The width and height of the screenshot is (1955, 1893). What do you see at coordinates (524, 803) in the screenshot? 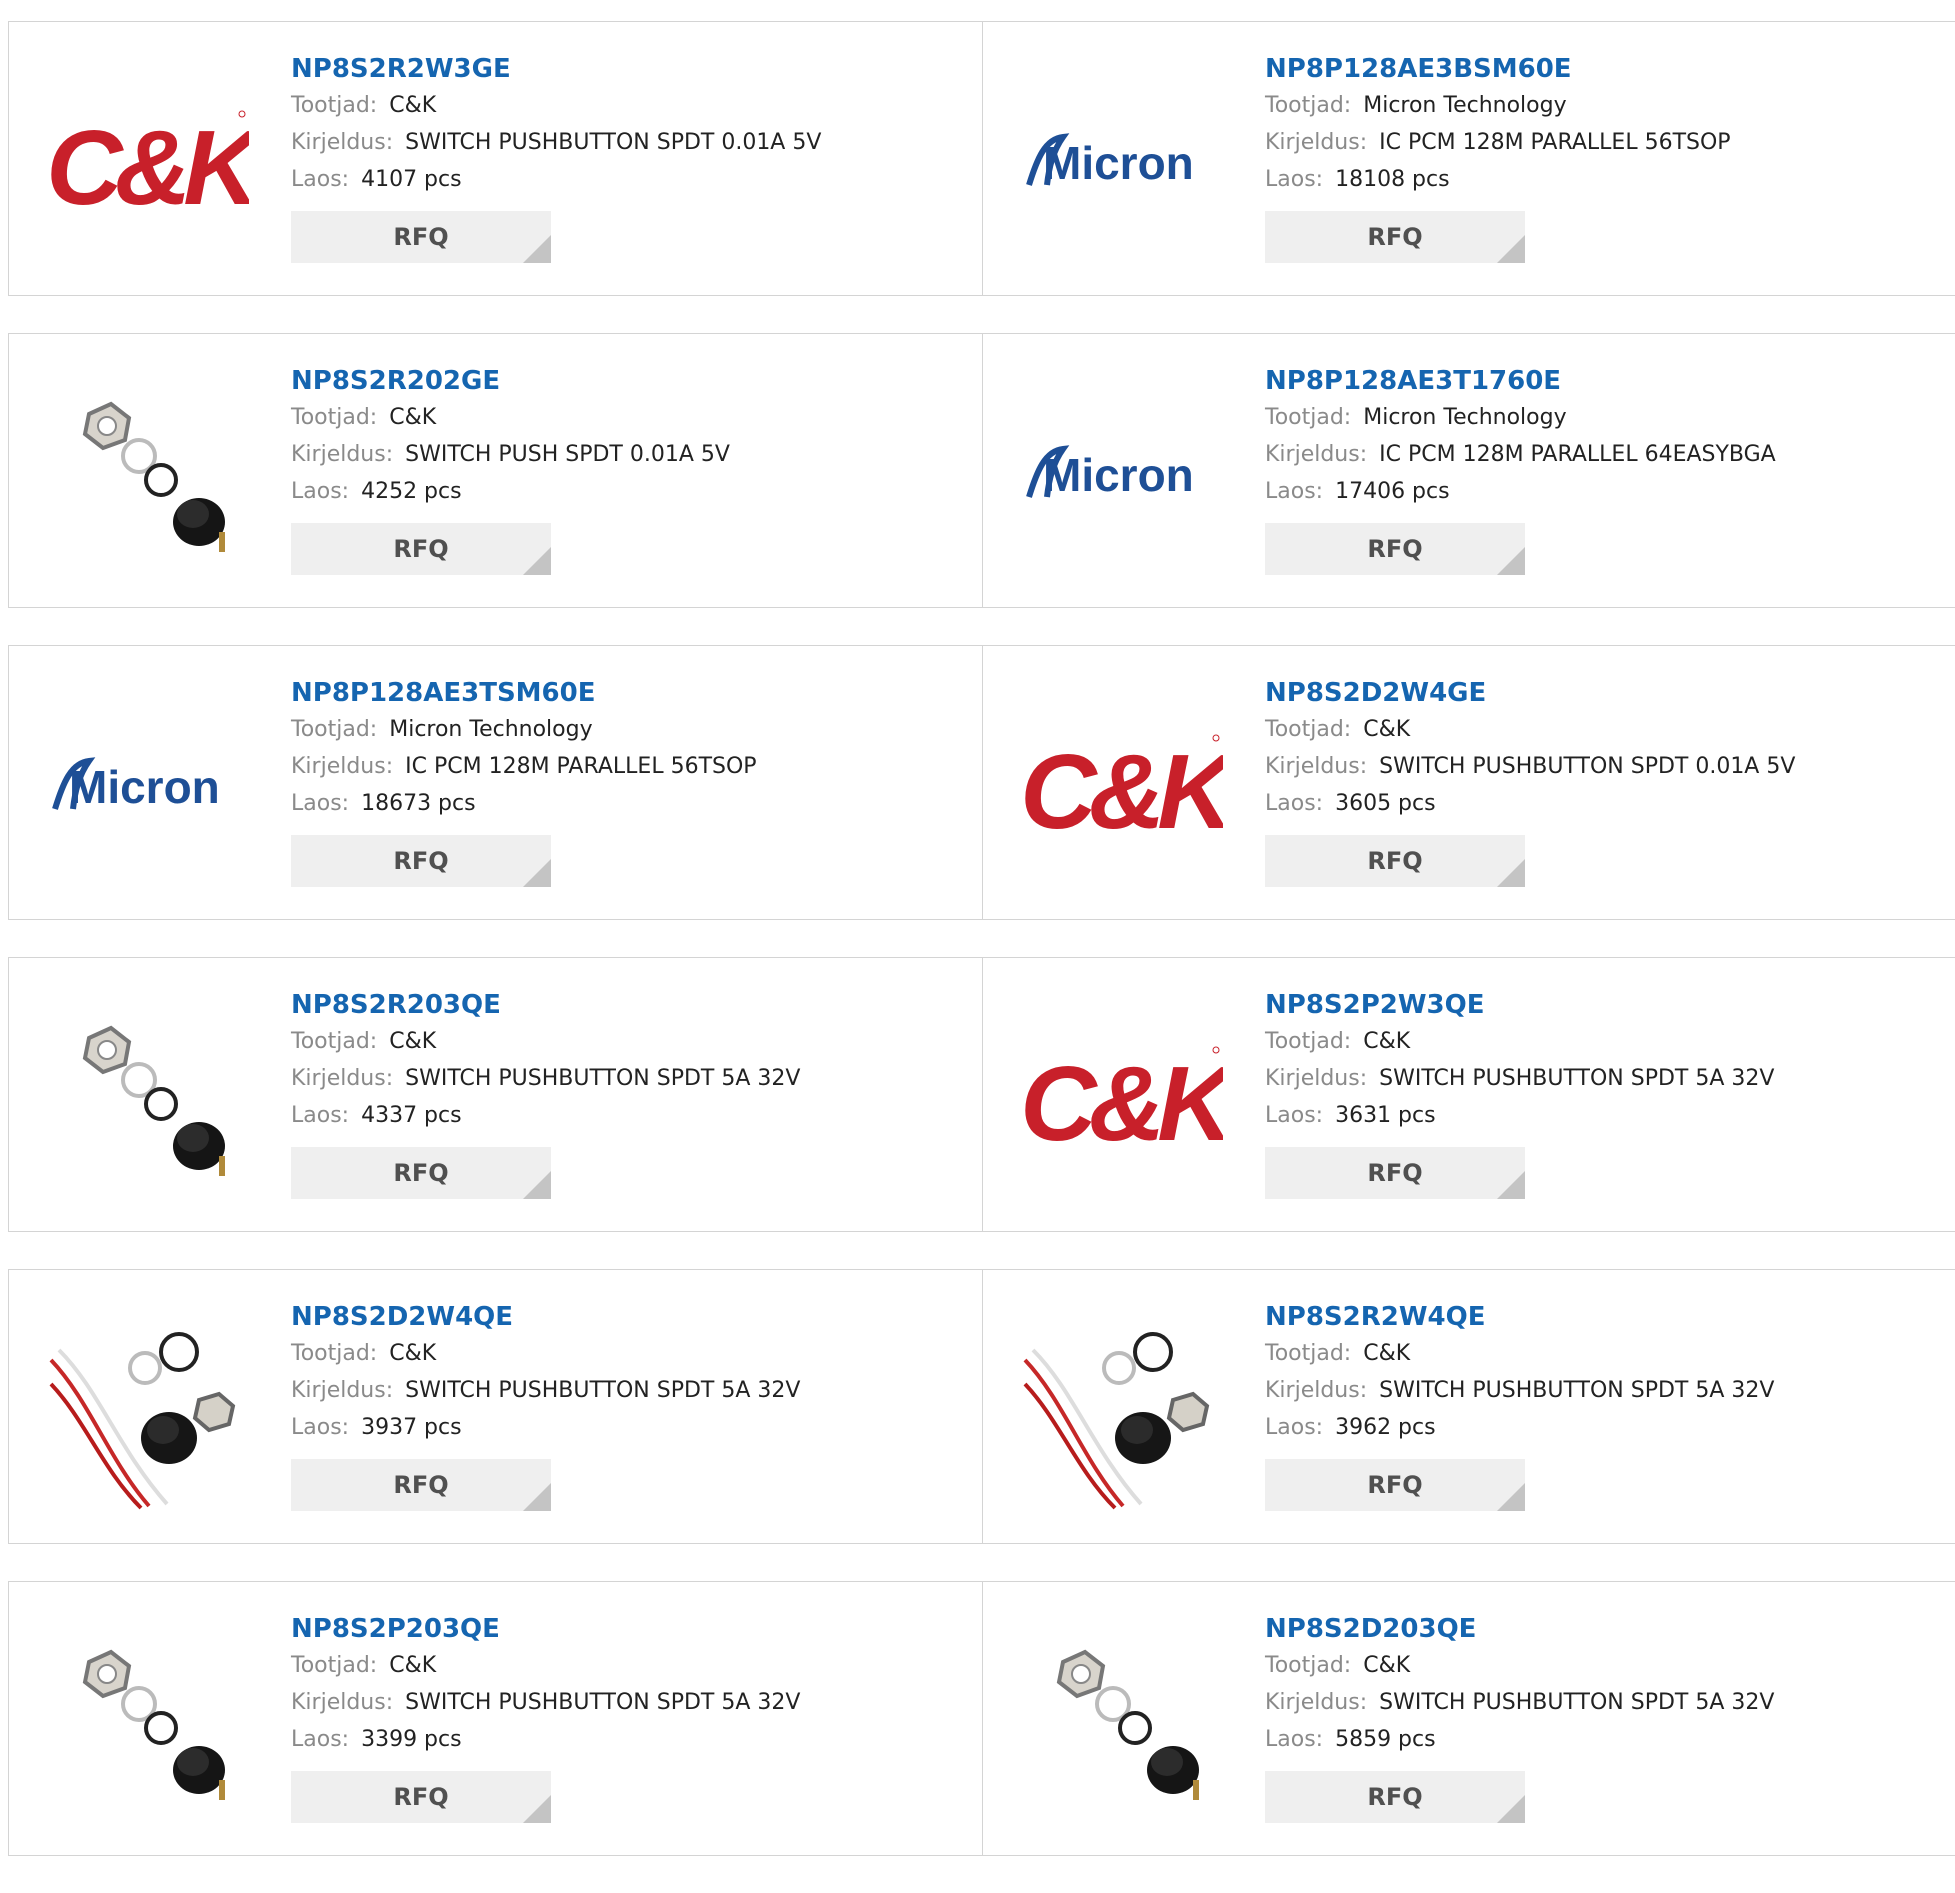
I see `stock-line: Laos: 18673 pcs` at bounding box center [524, 803].